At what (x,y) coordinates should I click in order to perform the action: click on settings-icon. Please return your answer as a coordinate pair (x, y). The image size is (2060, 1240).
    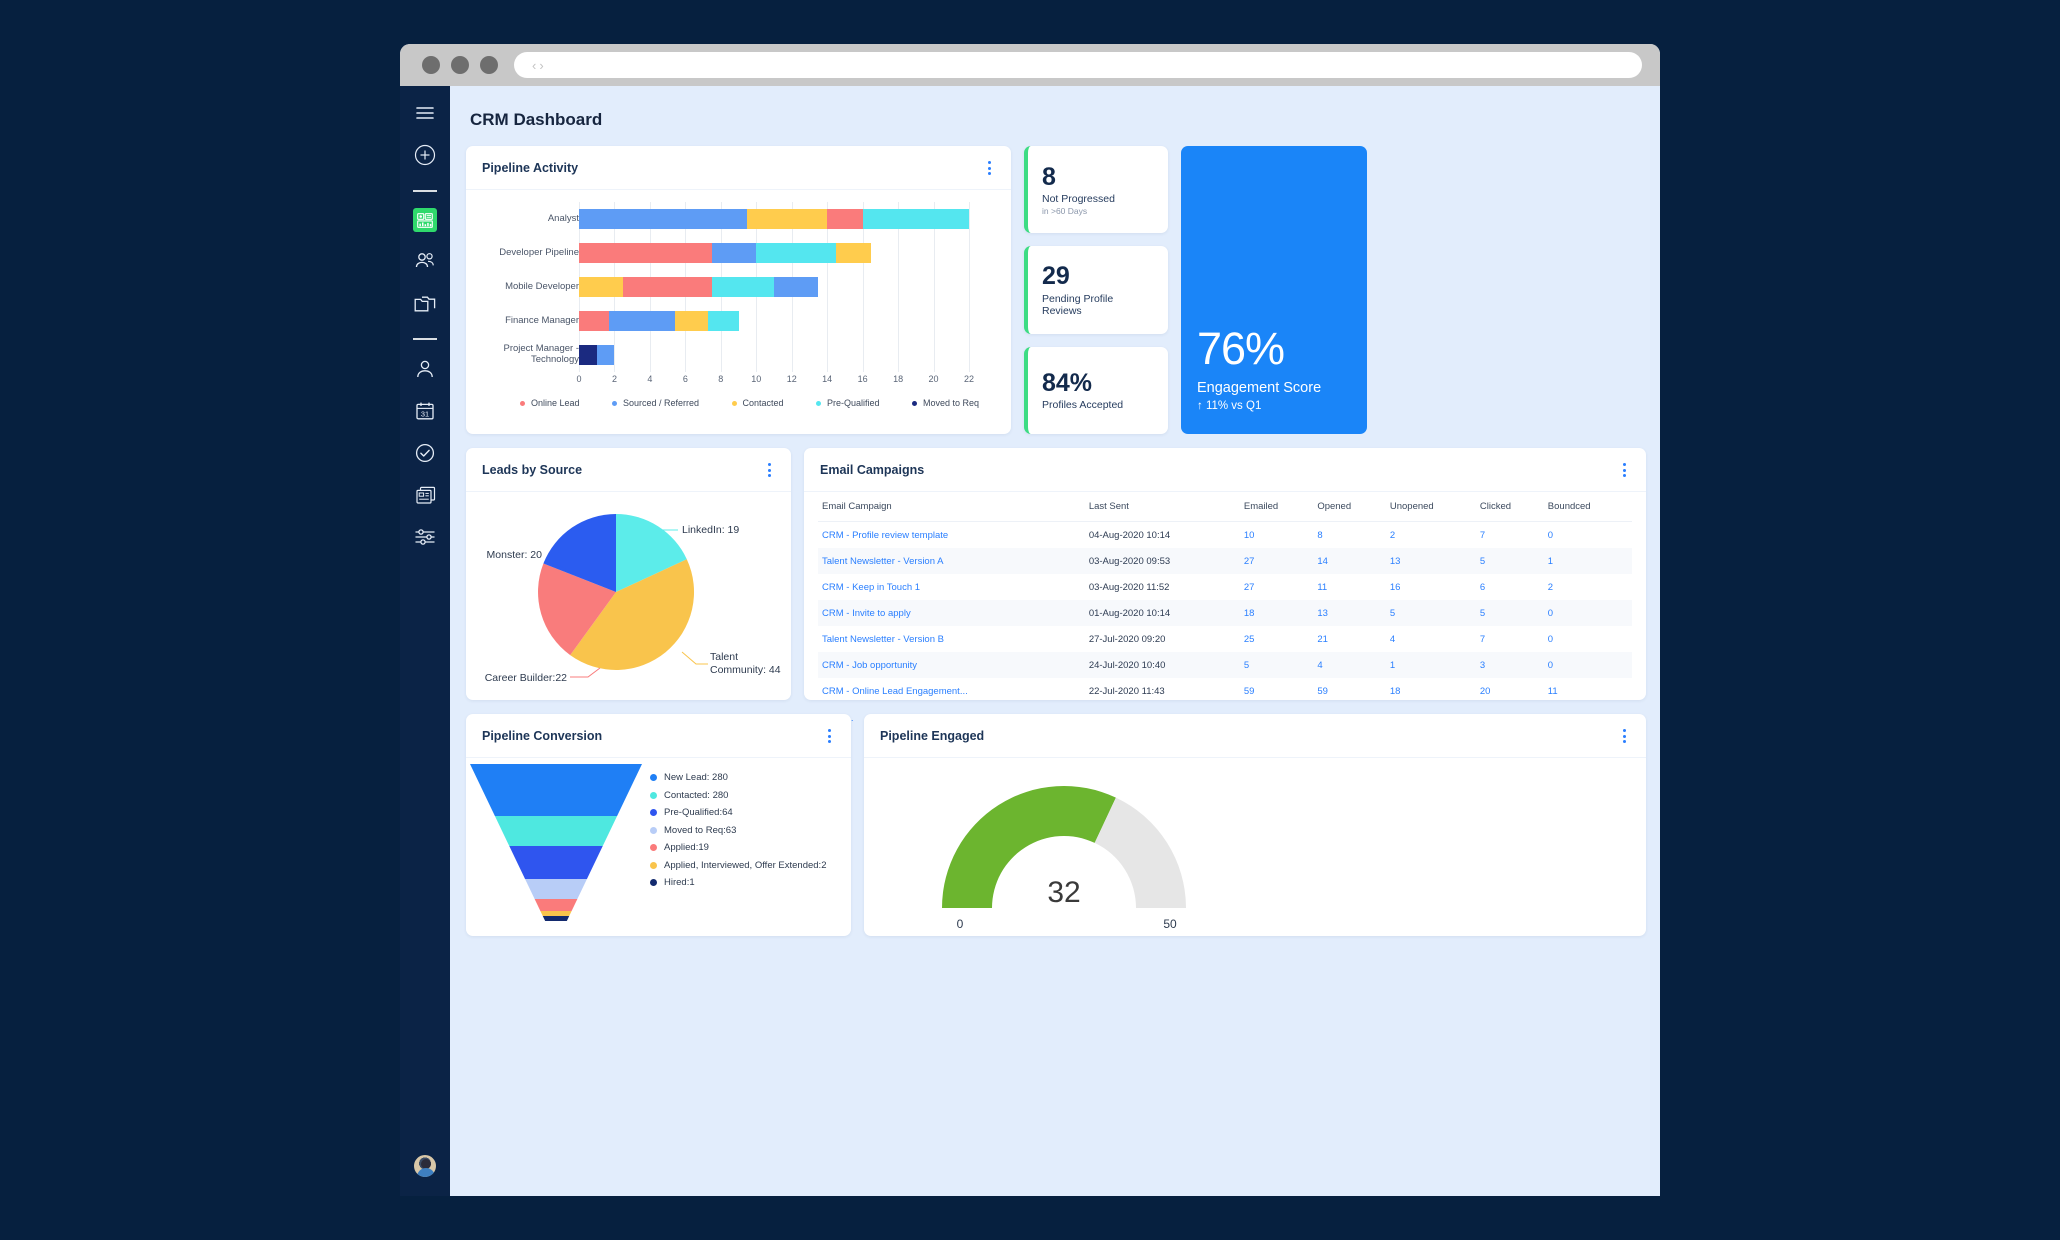
    Looking at the image, I should click on (425, 537).